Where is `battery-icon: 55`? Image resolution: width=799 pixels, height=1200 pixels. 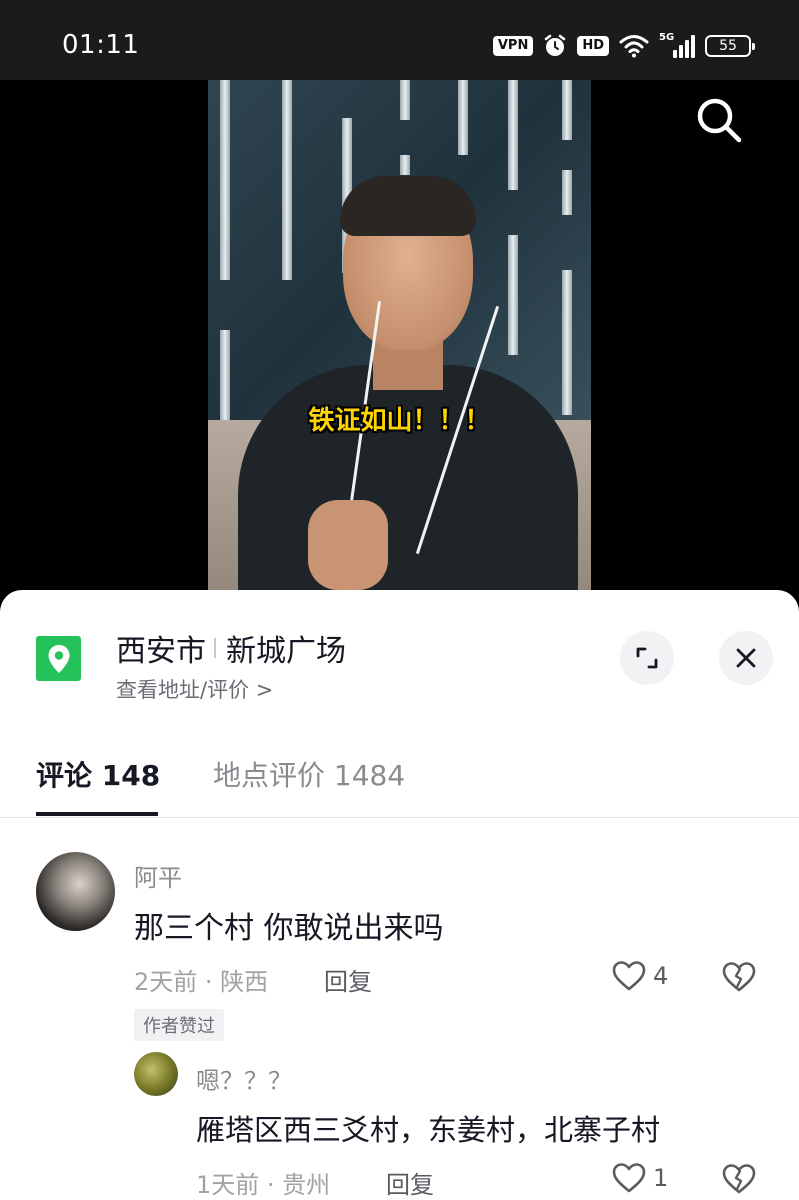
battery-icon: 55 is located at coordinates (730, 46).